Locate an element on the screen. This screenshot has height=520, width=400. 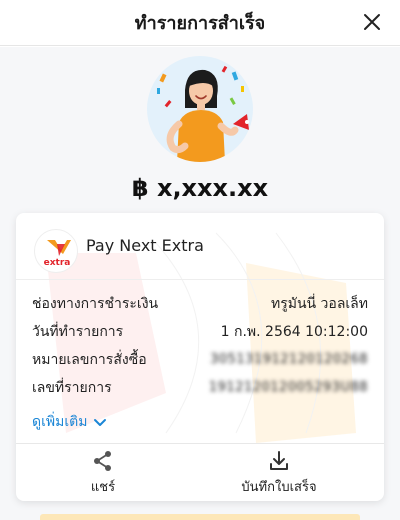
see-more-label: ดูเพิ่มเติม is located at coordinates (60, 422).